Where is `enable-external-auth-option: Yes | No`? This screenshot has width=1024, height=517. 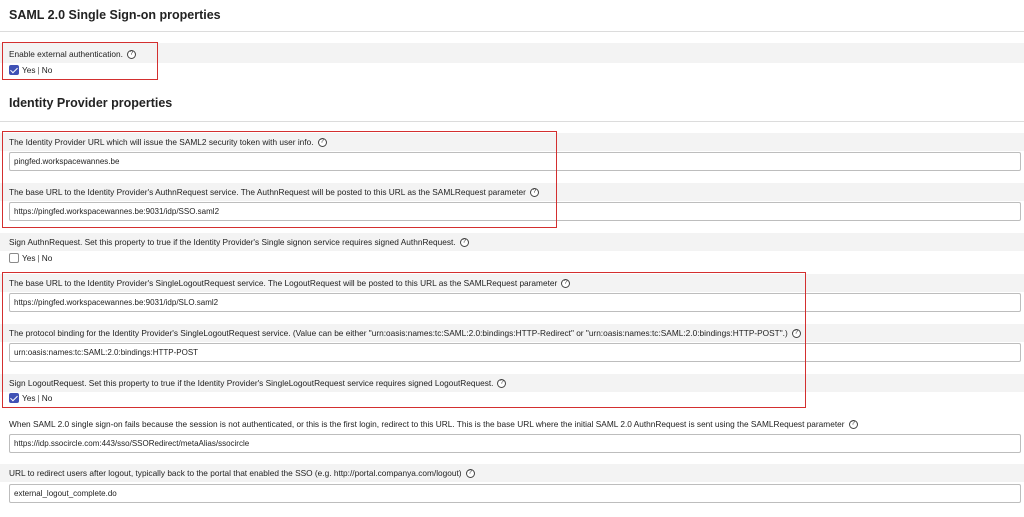
enable-external-auth-option: Yes | No is located at coordinates (30, 70).